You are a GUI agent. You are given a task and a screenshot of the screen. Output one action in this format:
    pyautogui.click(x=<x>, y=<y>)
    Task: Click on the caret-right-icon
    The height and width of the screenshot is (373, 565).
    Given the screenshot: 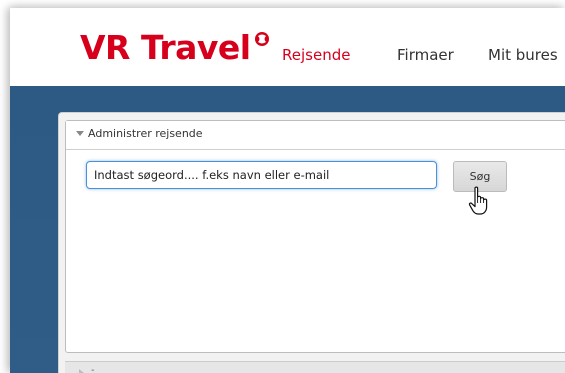 What is the action you would take?
    pyautogui.click(x=81, y=371)
    